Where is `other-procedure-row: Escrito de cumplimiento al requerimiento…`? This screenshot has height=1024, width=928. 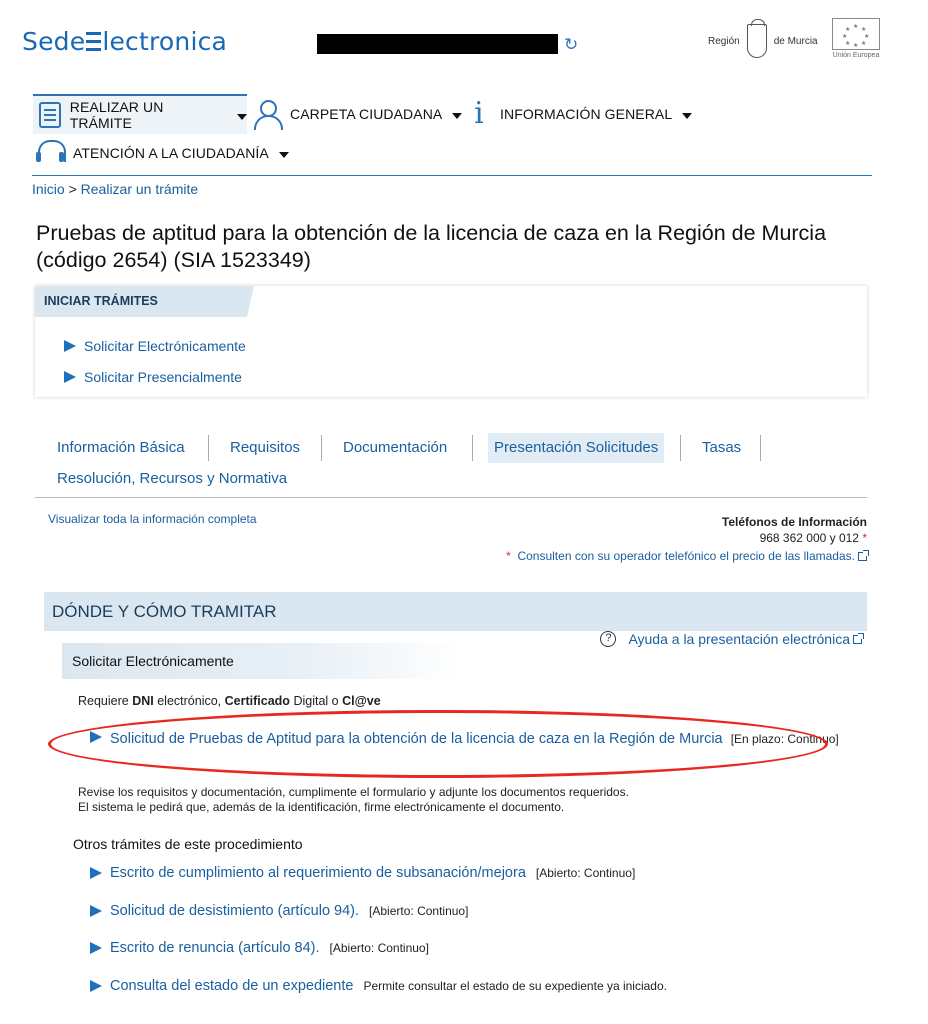 other-procedure-row: Escrito de cumplimiento al requerimiento… is located at coordinates (362, 873).